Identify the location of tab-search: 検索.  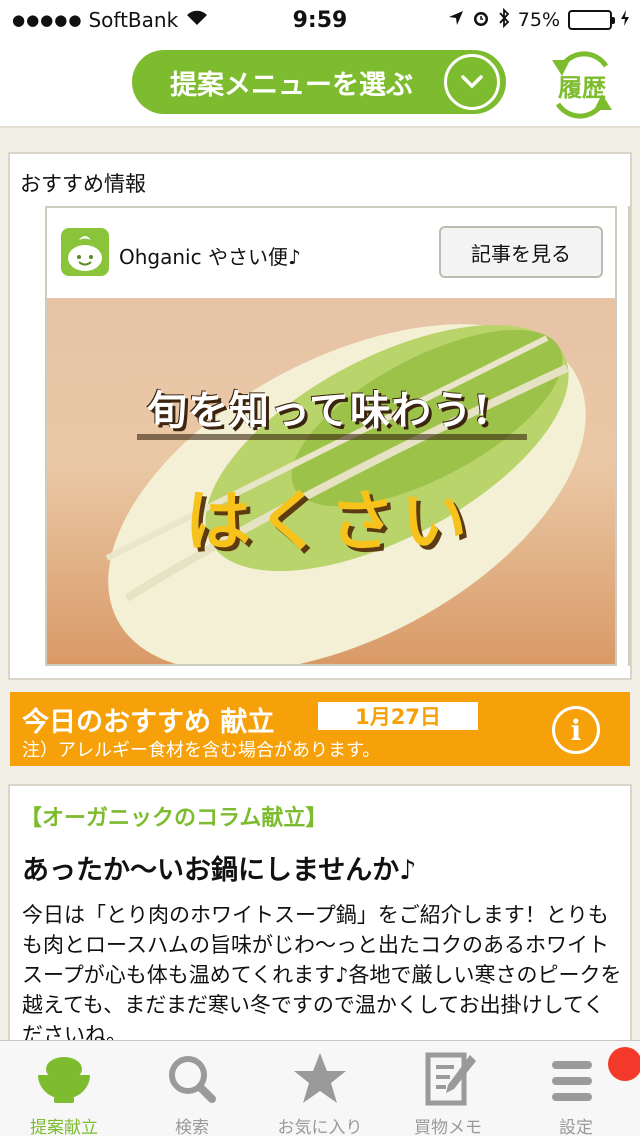
(192, 1088).